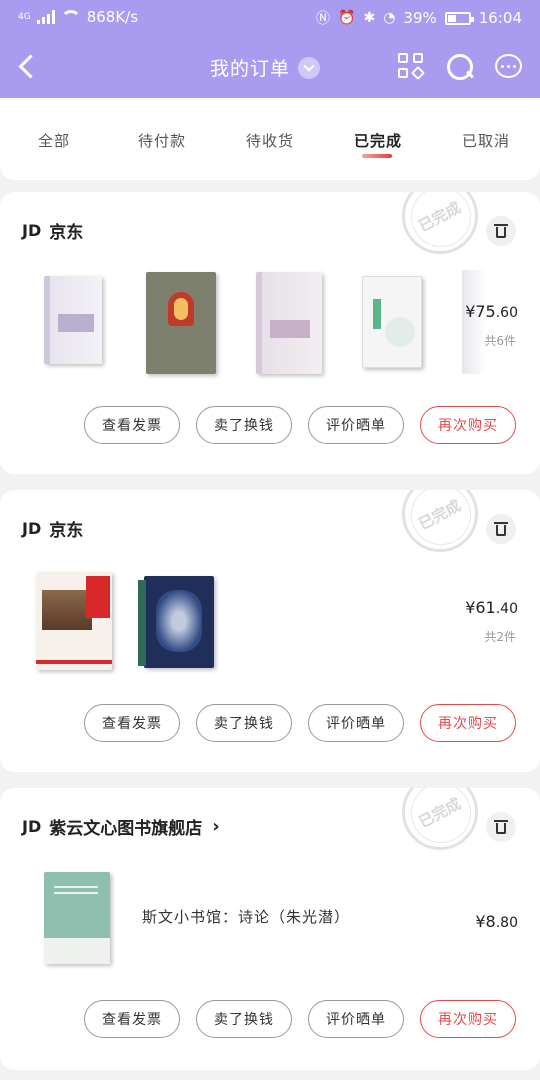  I want to click on signal-icon, so click(45, 17).